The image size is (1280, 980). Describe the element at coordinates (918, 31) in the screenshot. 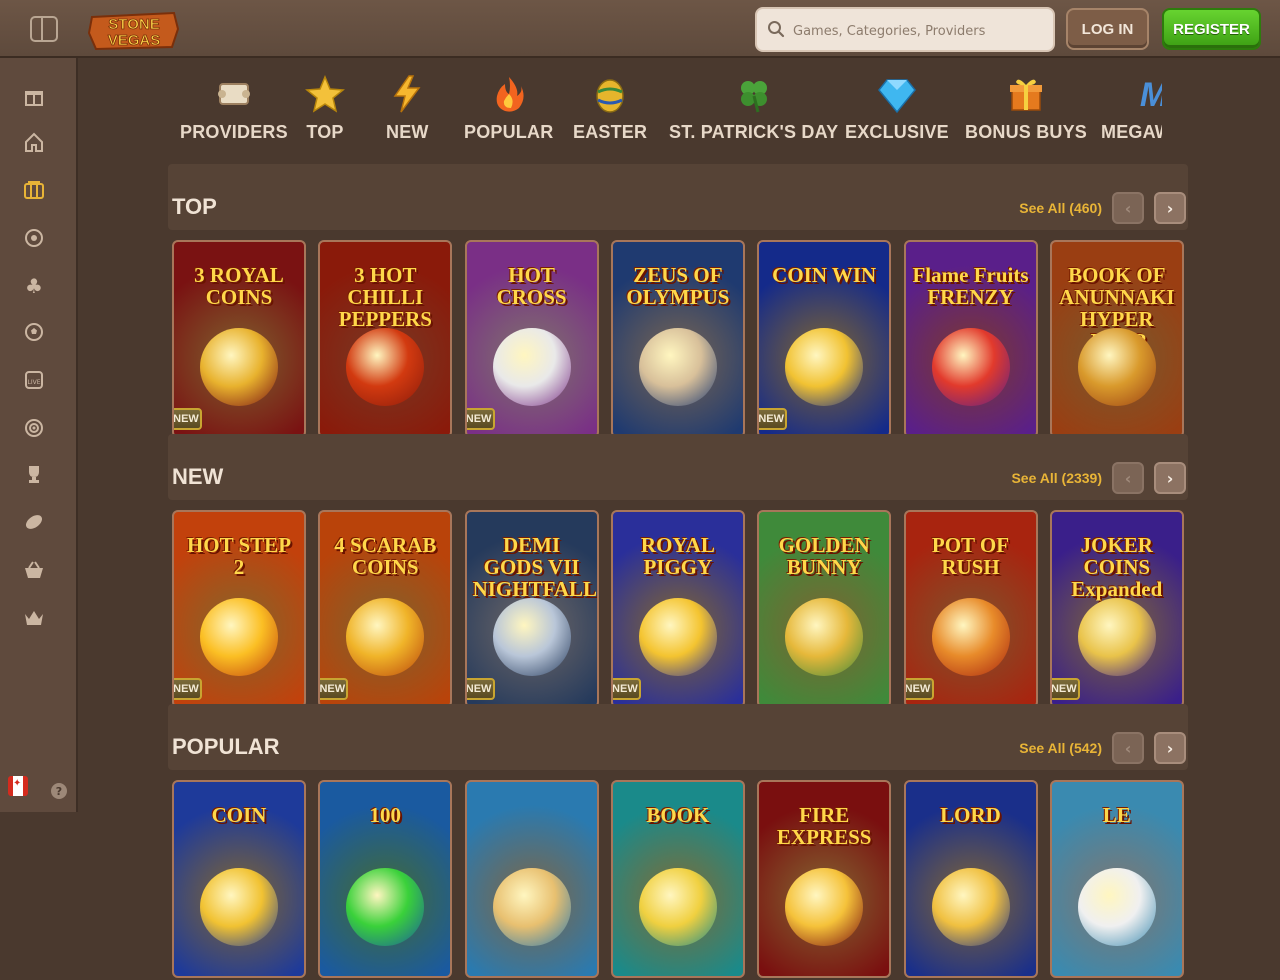

I see `search-input` at that location.